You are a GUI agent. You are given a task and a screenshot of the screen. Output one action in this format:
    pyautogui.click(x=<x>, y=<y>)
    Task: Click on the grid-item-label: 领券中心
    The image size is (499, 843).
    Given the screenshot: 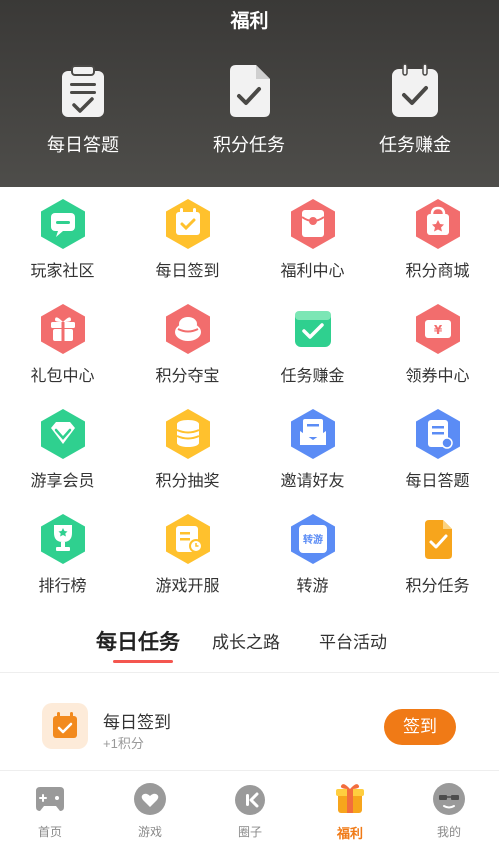 What is the action you would take?
    pyautogui.click(x=437, y=376)
    